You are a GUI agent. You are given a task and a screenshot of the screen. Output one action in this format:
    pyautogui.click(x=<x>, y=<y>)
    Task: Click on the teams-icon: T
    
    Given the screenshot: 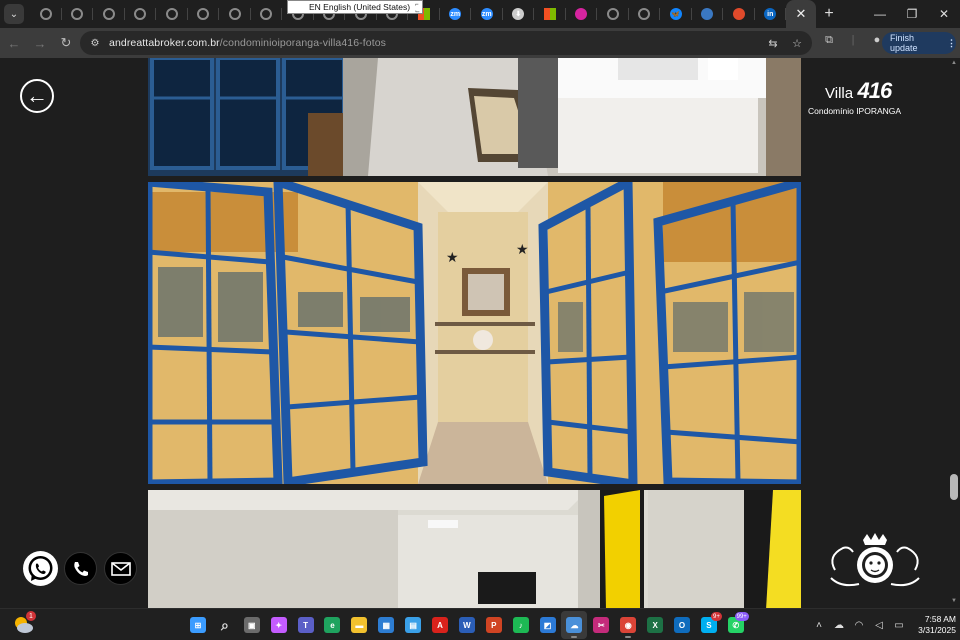 What is the action you would take?
    pyautogui.click(x=305, y=625)
    